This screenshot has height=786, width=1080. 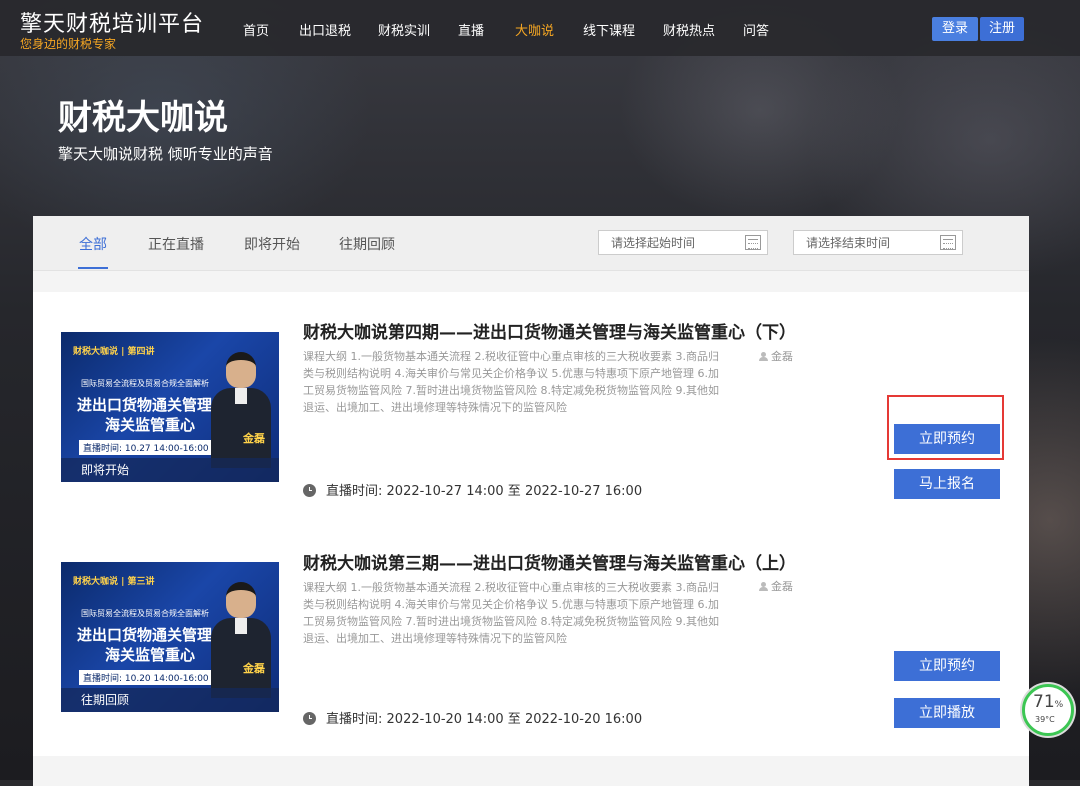 I want to click on thumbnail-time: 直播时间: 10.20 14:00-16:00, so click(x=146, y=677).